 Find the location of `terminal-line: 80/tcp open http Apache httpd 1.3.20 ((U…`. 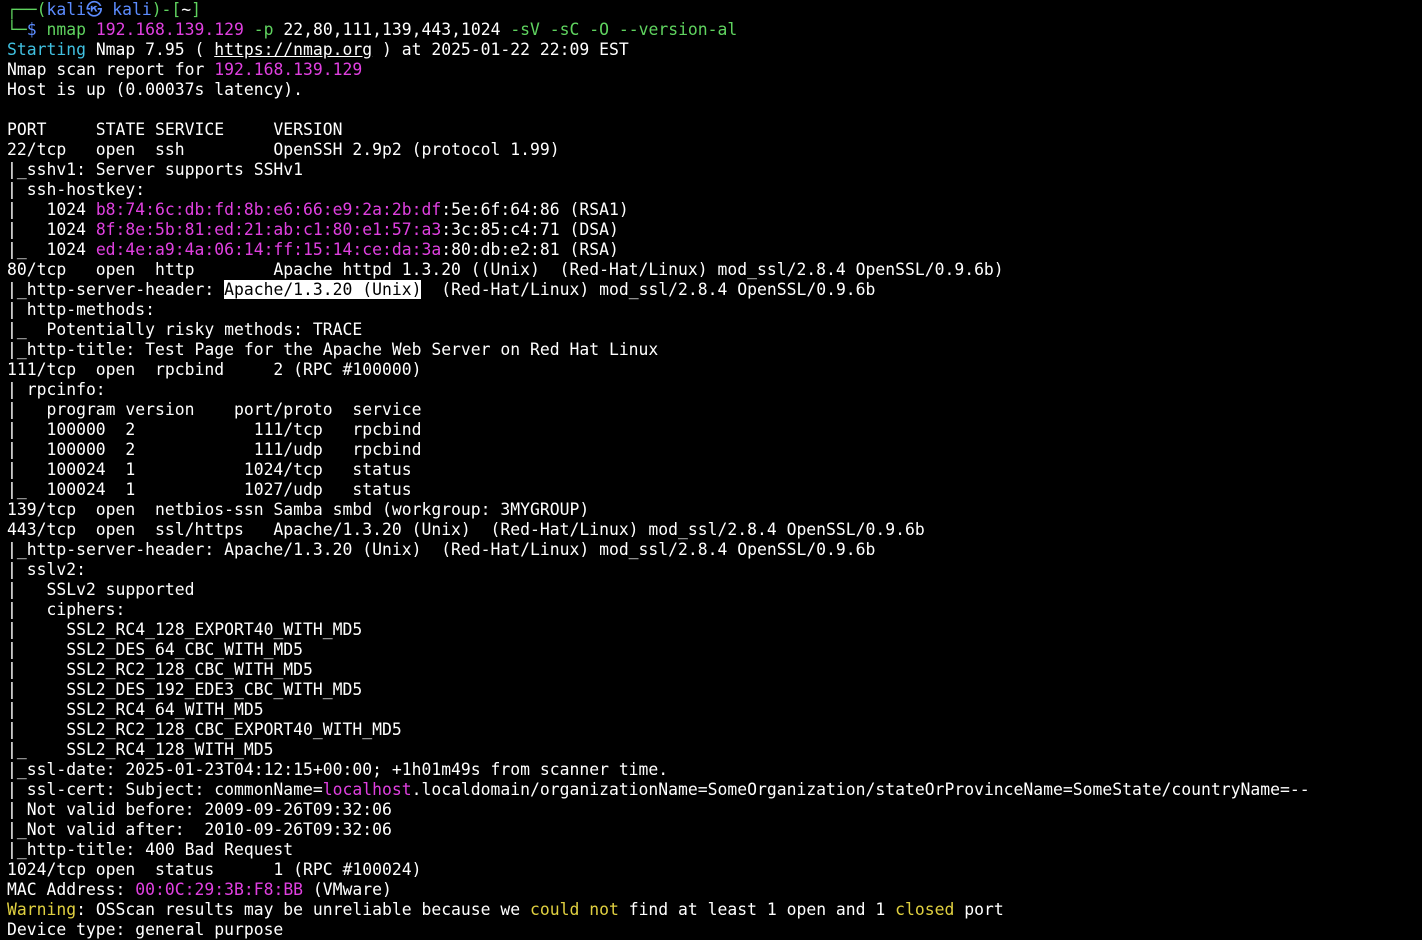

terminal-line: 80/tcp open http Apache httpd 1.3.20 ((U… is located at coordinates (714, 270).